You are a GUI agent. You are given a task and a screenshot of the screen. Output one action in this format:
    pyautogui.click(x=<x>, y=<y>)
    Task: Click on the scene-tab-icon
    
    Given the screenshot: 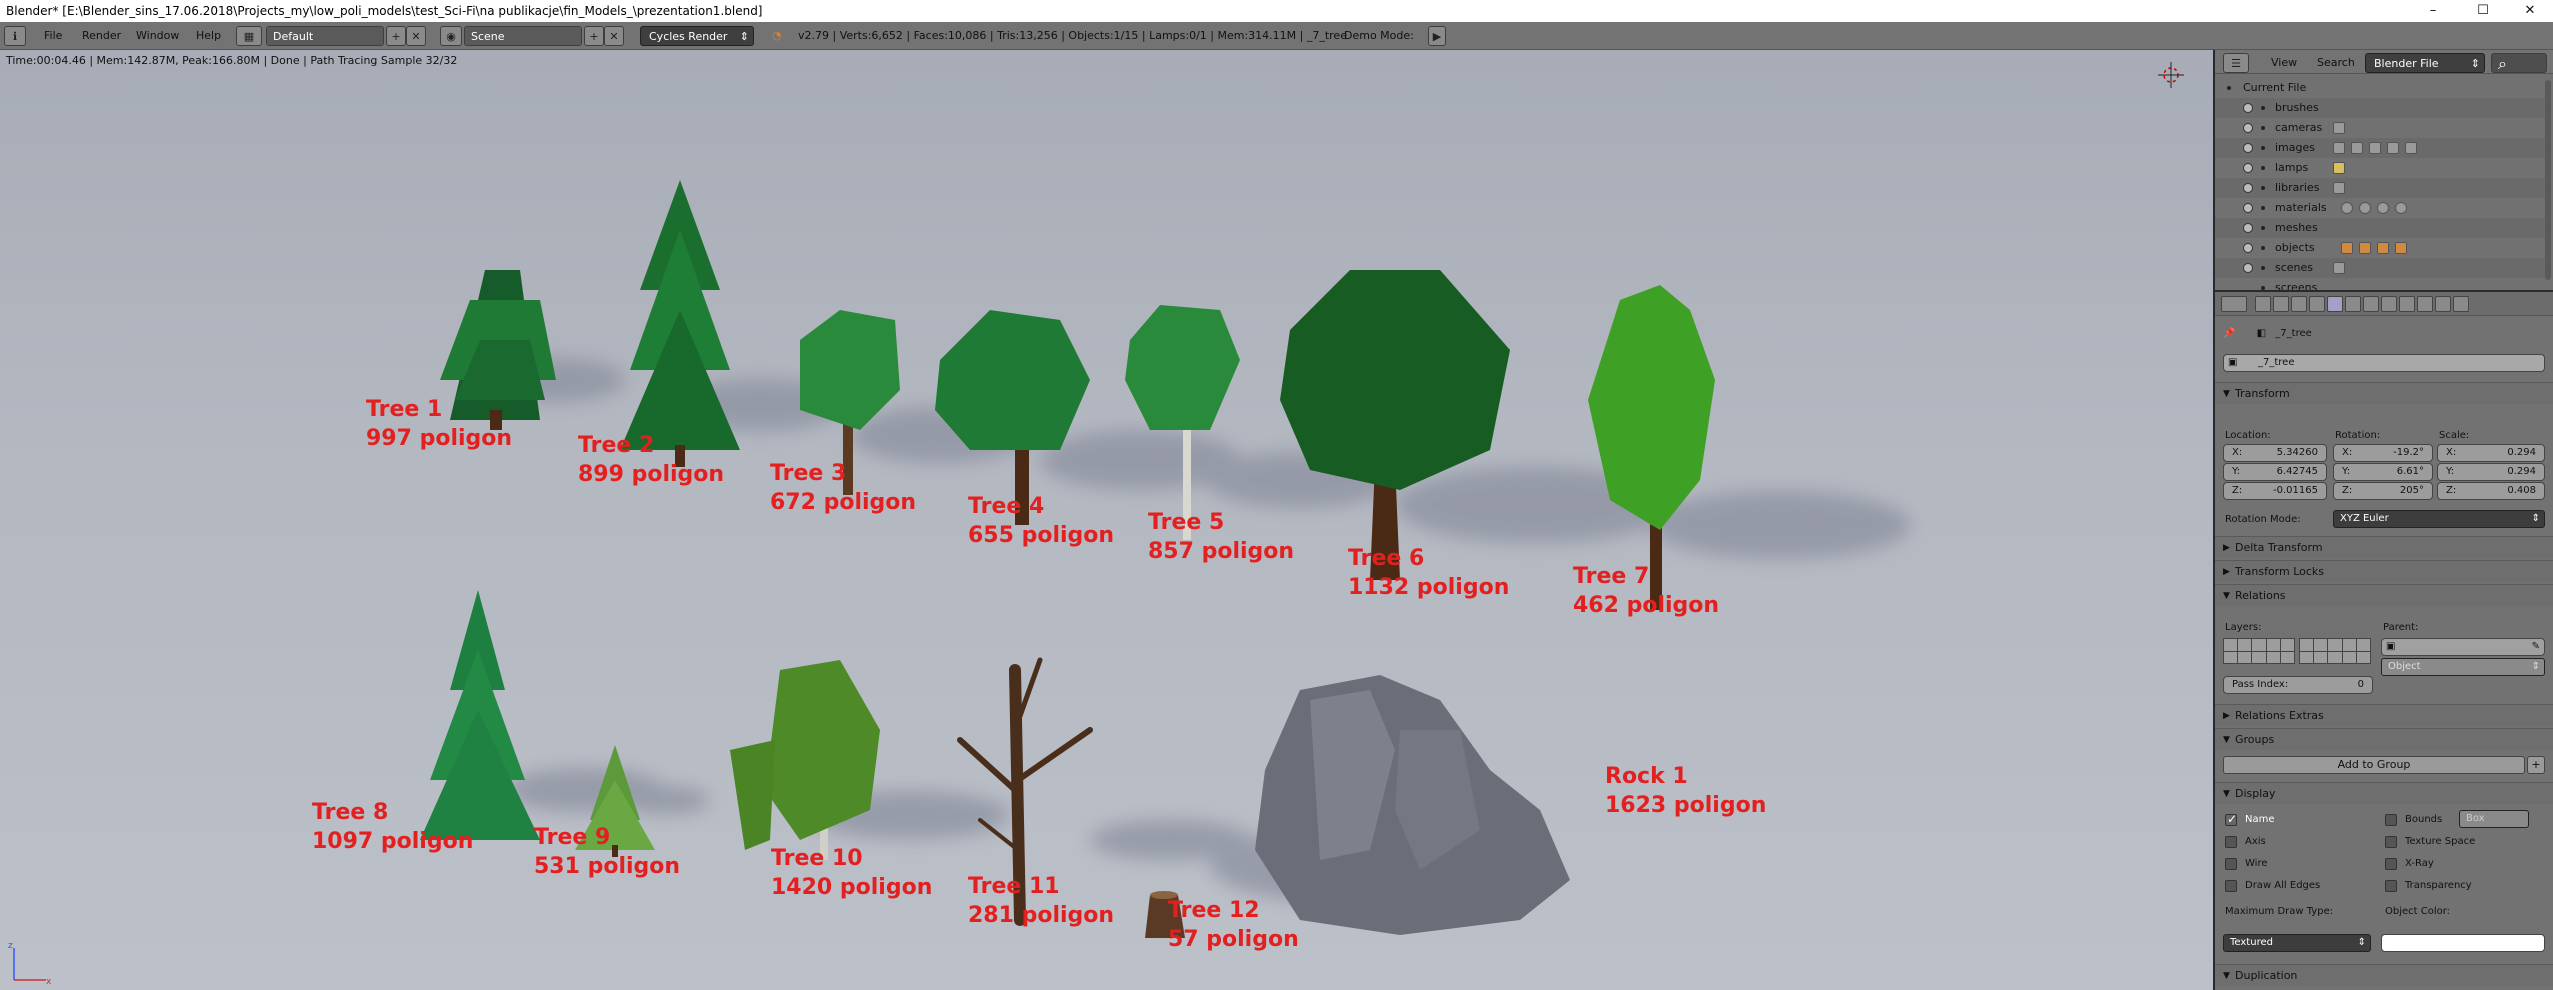 What is the action you would take?
    pyautogui.click(x=2299, y=304)
    